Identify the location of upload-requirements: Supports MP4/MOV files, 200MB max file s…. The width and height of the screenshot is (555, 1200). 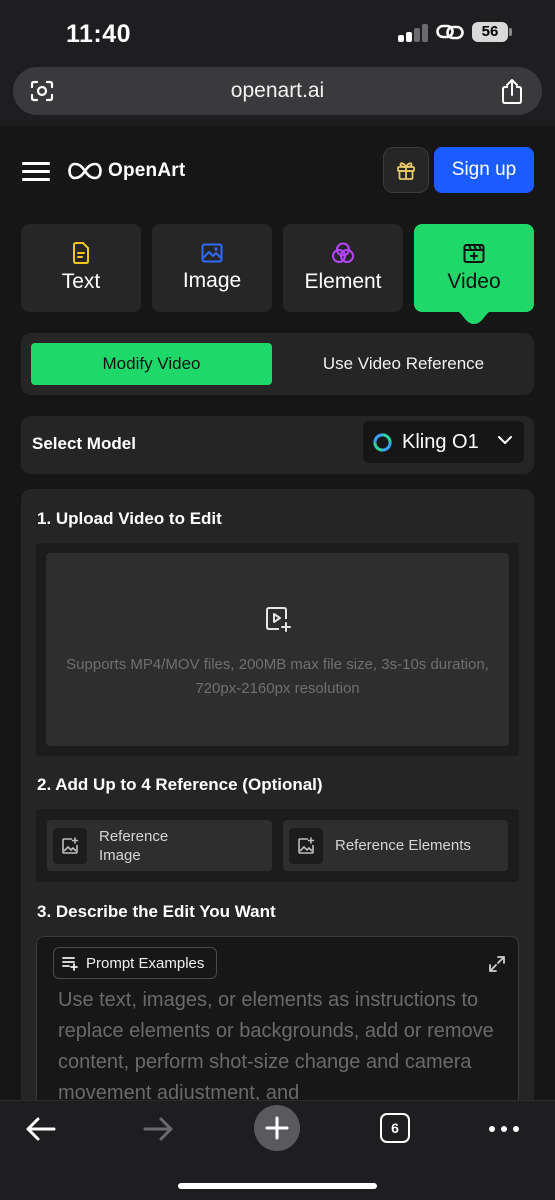
(277, 676).